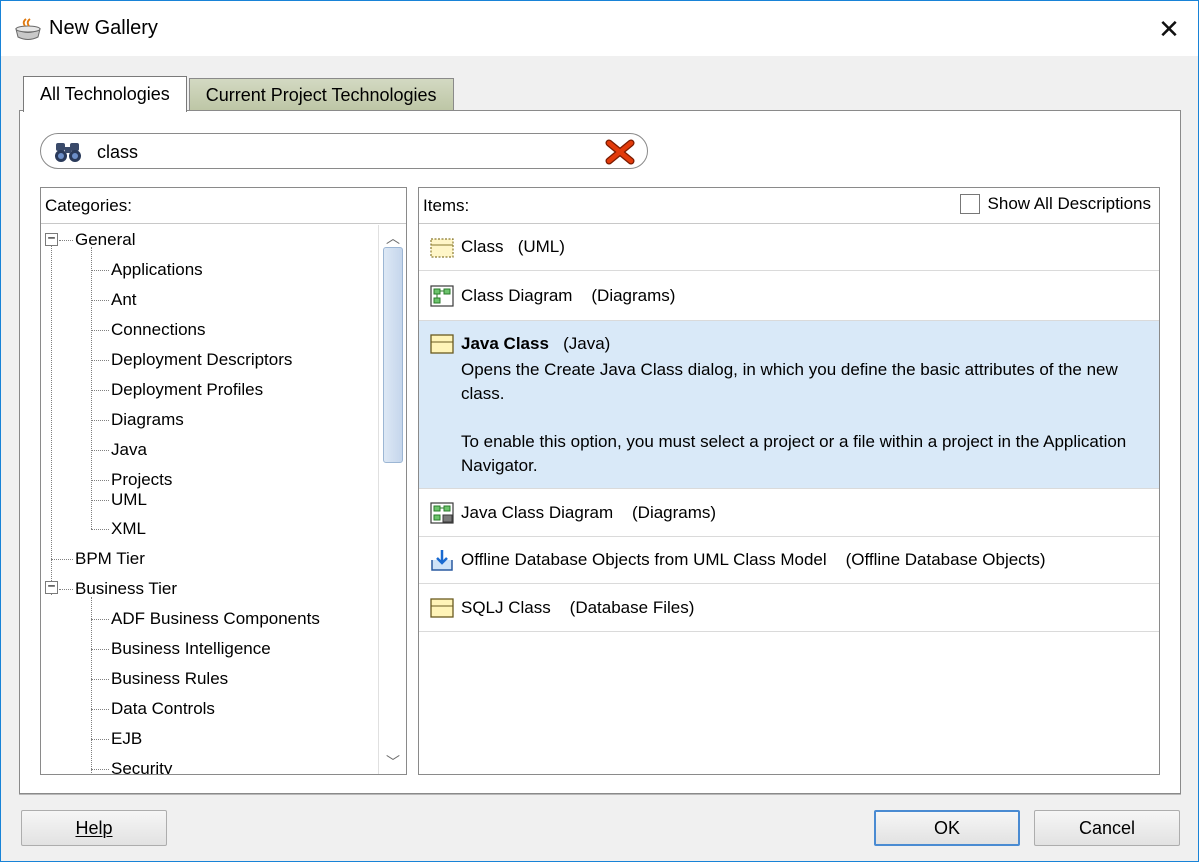 Image resolution: width=1199 pixels, height=862 pixels. I want to click on ok-button-label: OK, so click(946, 827).